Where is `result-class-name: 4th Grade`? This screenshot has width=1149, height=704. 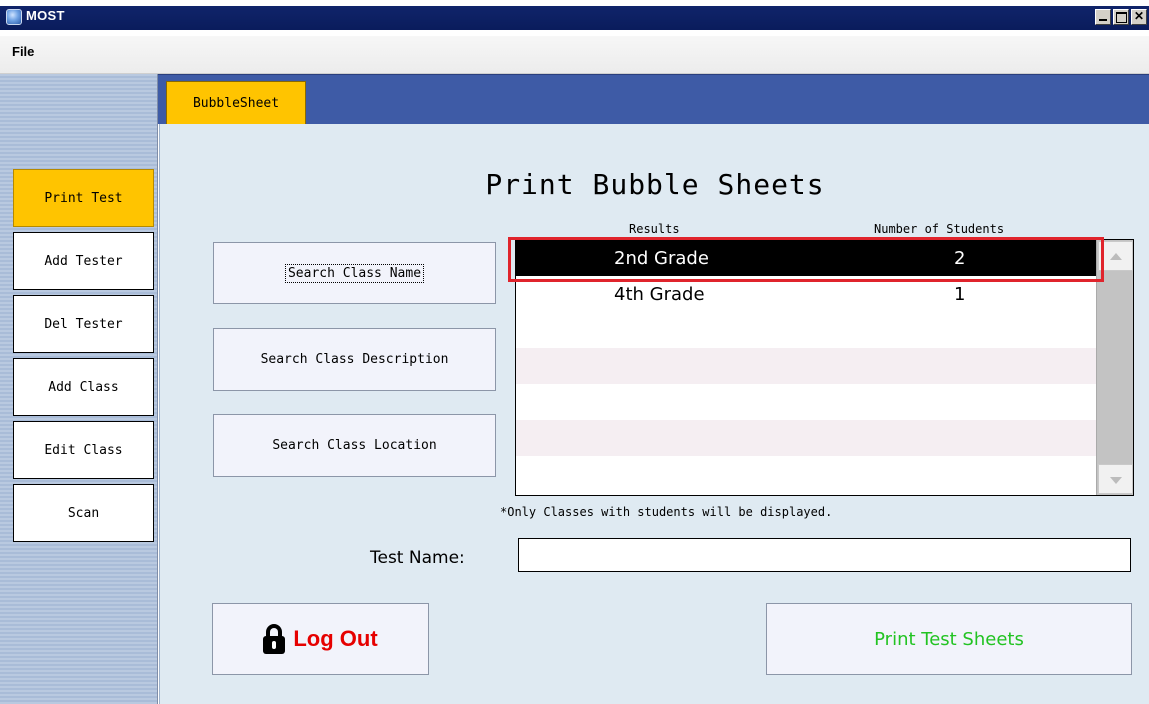
result-class-name: 4th Grade is located at coordinates (659, 294).